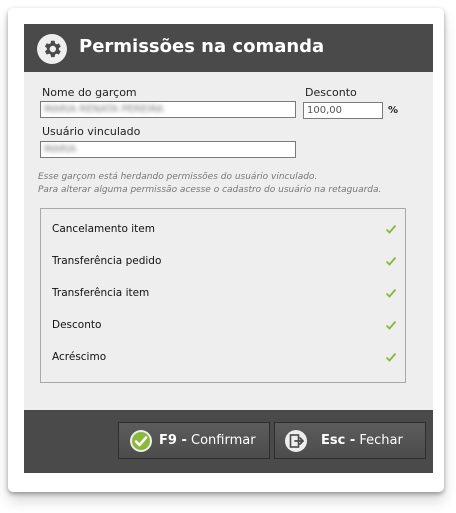 The width and height of the screenshot is (456, 513). I want to click on permission-label: Acréscimo, so click(79, 357).